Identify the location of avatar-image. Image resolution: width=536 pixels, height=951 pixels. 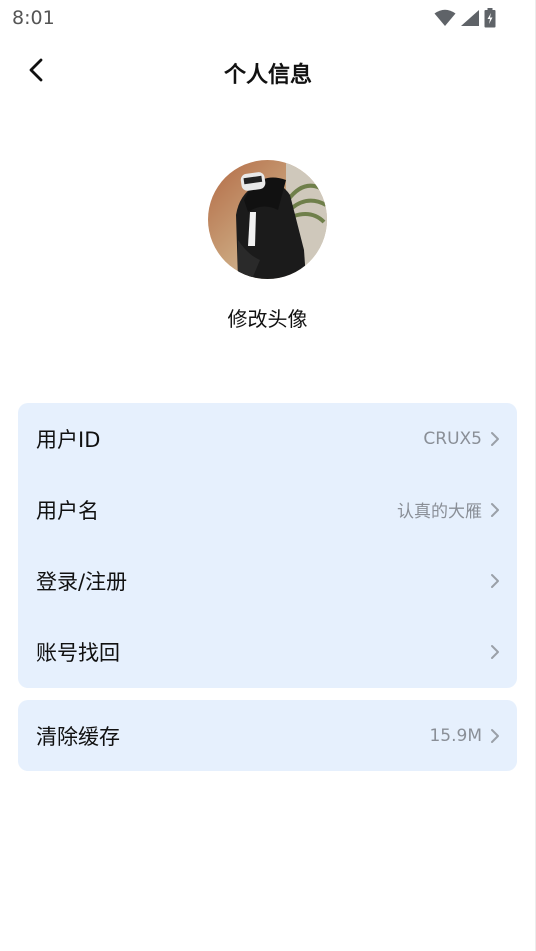
(267, 219).